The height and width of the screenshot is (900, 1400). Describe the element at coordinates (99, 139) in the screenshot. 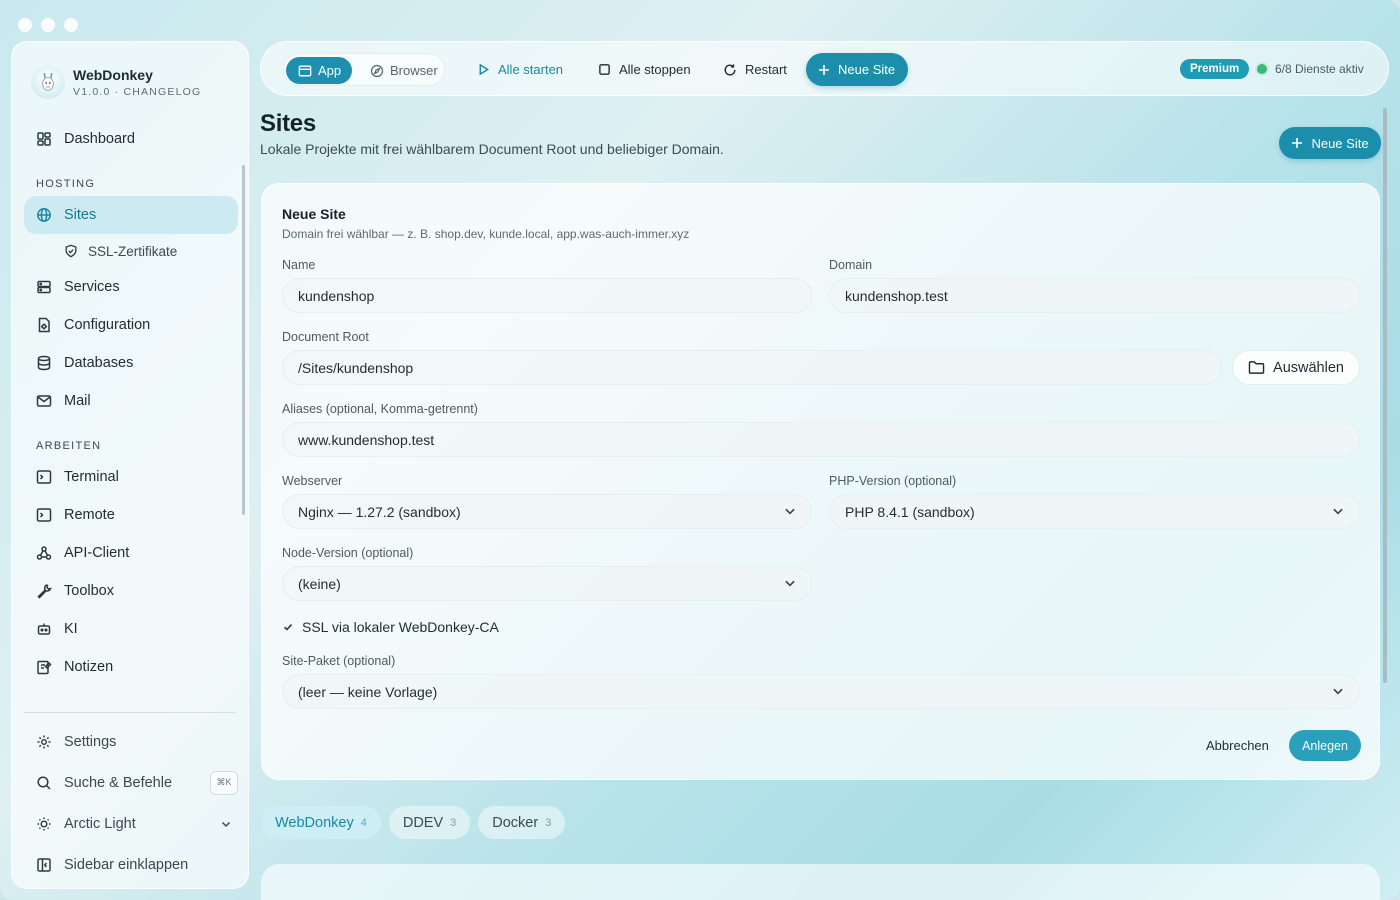

I see `sidebar-item-label: Dashboard` at that location.